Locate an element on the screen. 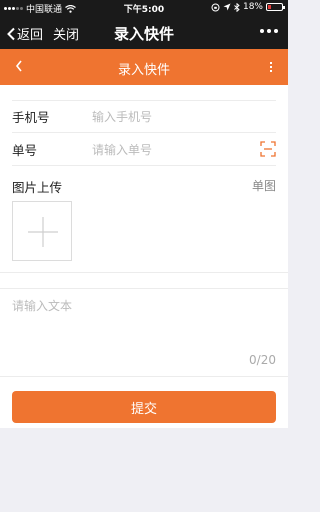 This screenshot has height=512, width=320. bluetooth-icon is located at coordinates (237, 7).